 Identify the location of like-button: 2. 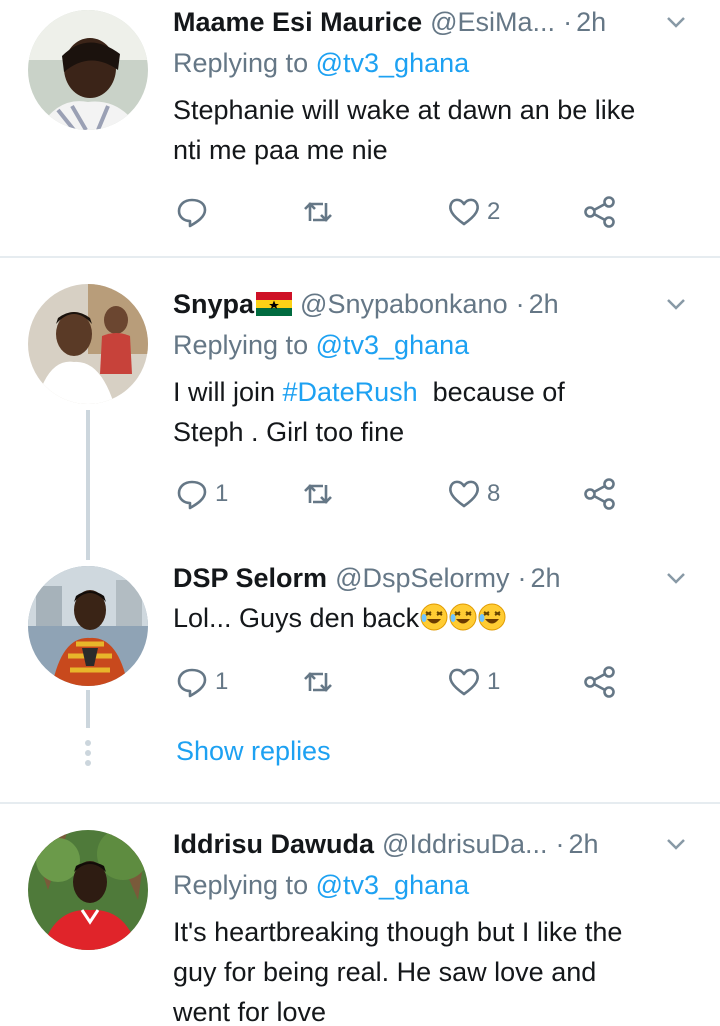
(473, 212).